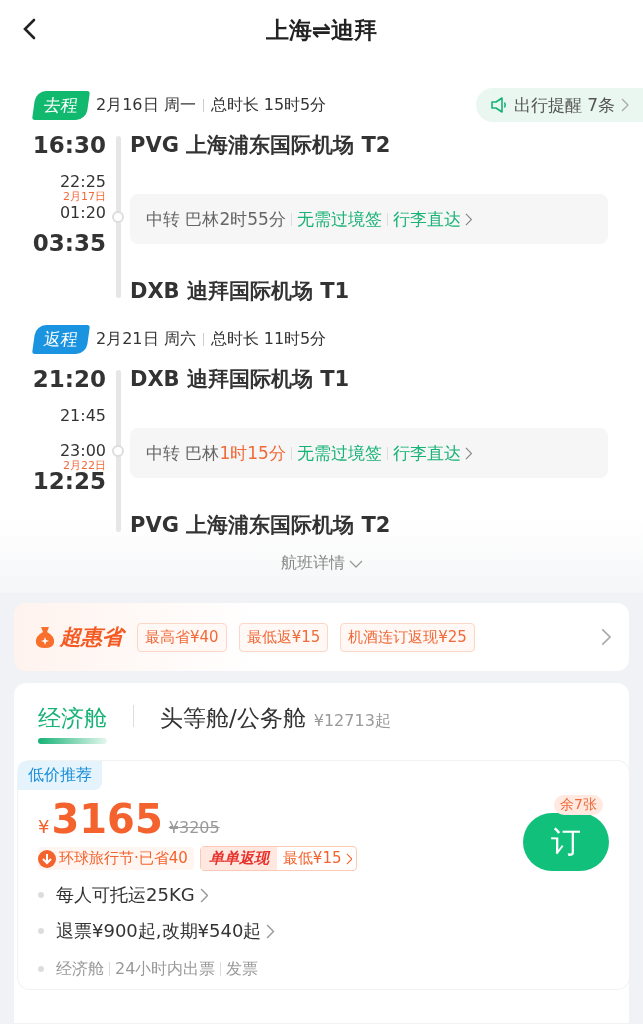 The width and height of the screenshot is (643, 1024). What do you see at coordinates (146, 339) in the screenshot?
I see `trip-date: 2月21日 周六` at bounding box center [146, 339].